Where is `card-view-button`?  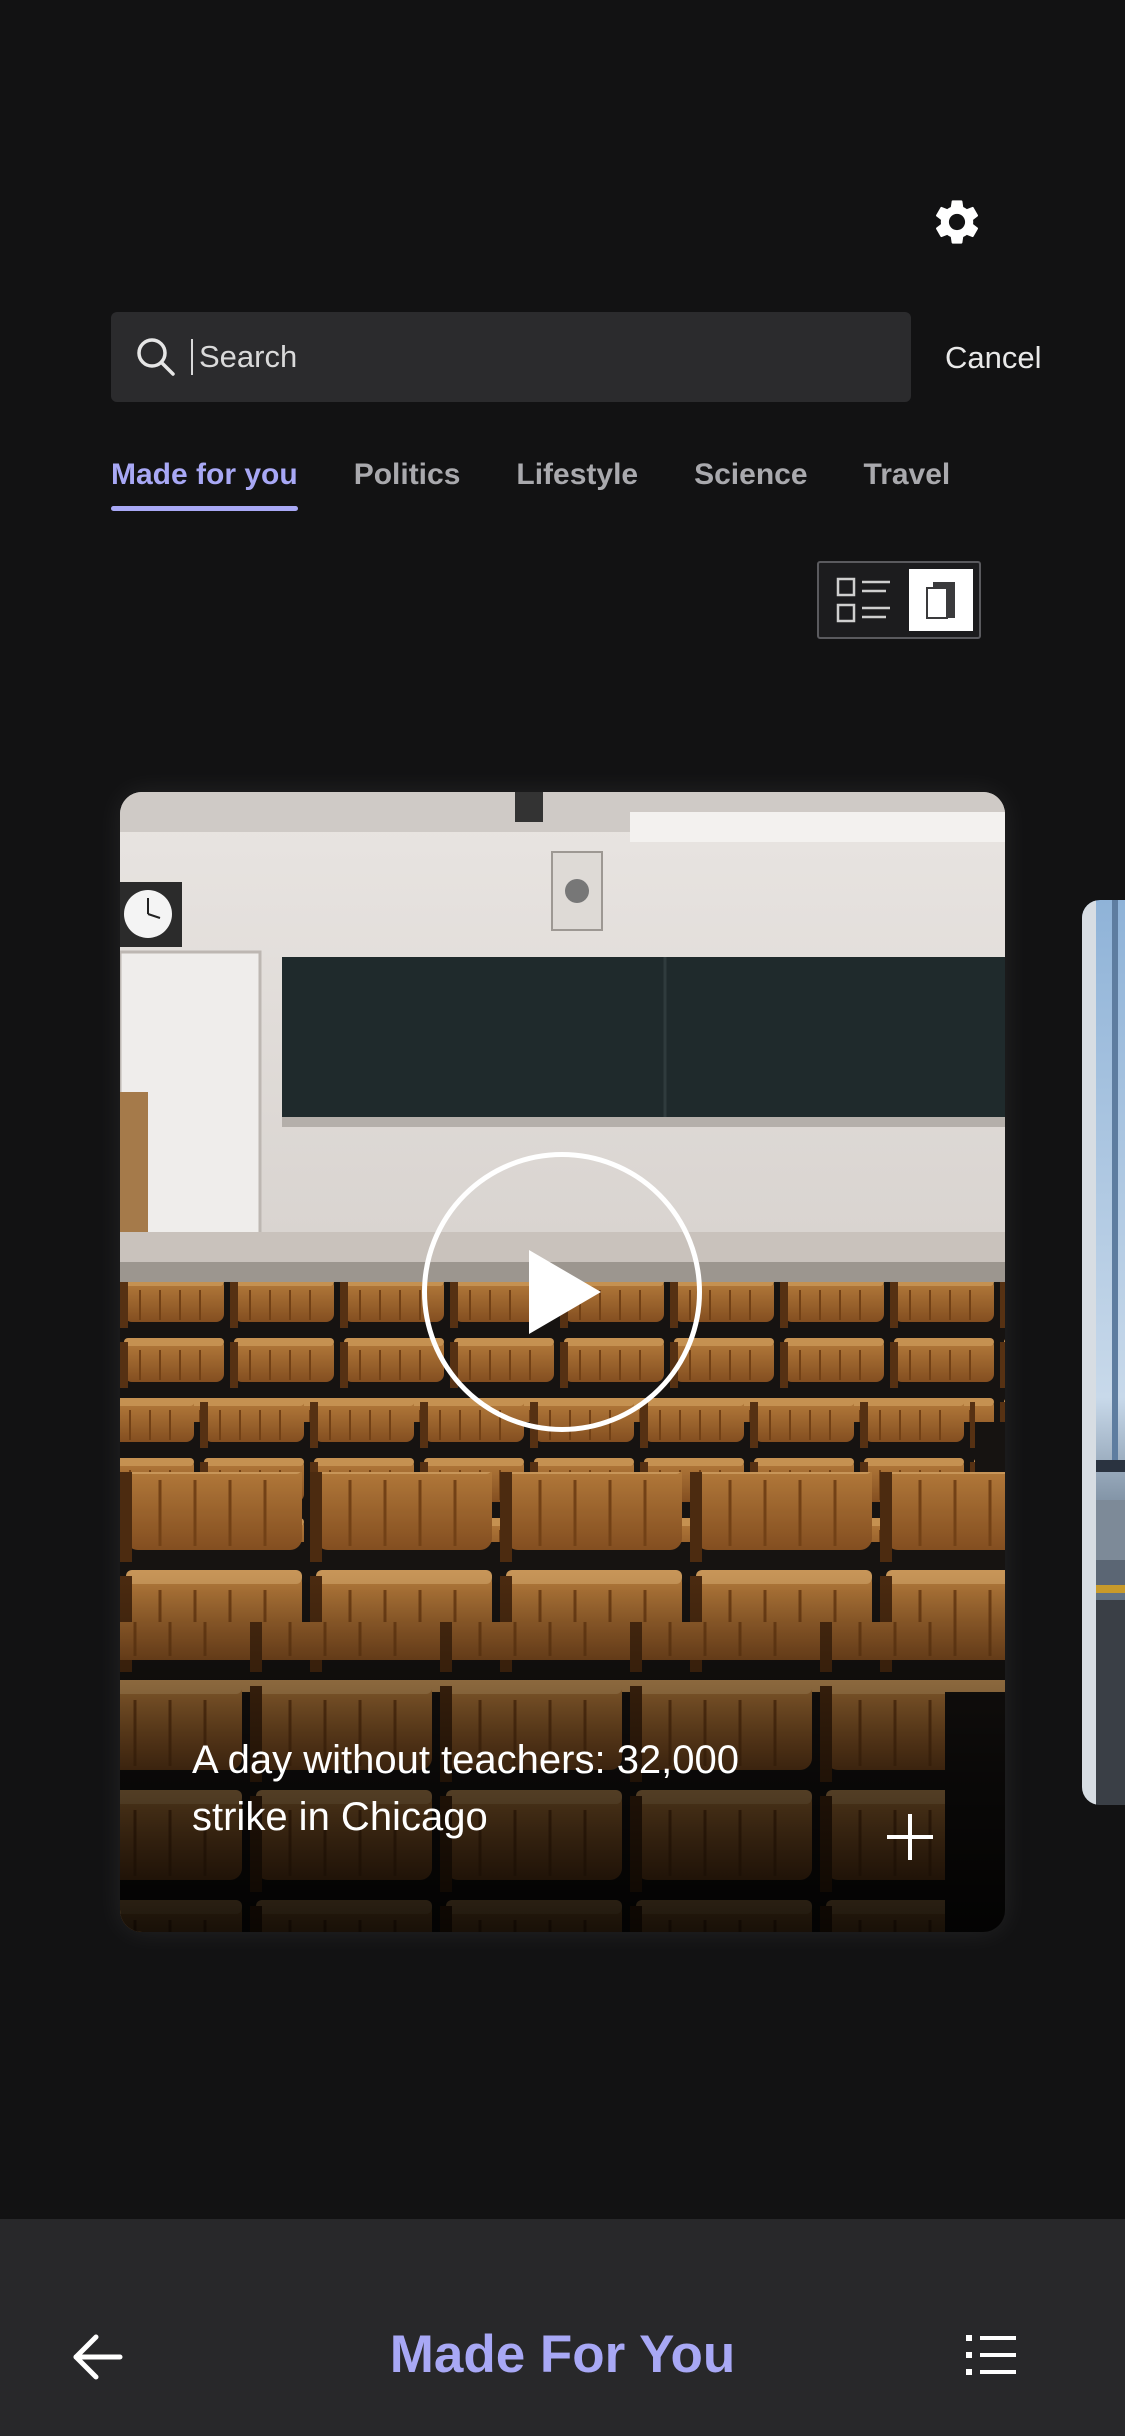 card-view-button is located at coordinates (941, 600).